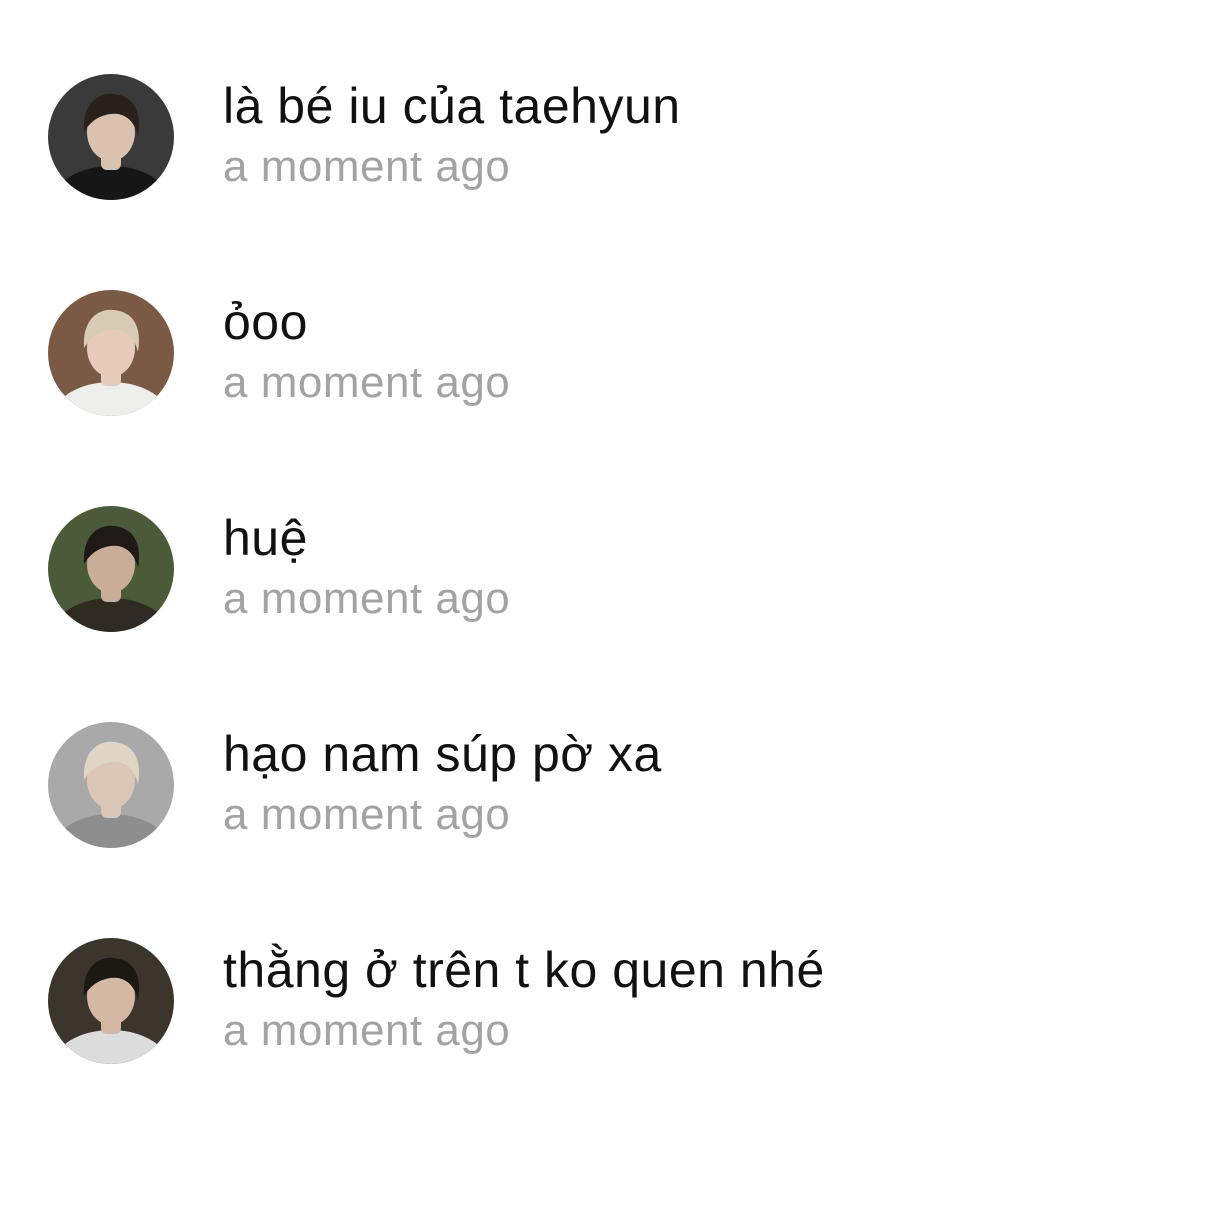 The image size is (1232, 1208). I want to click on comment-item: thằng ở trên t ko quen nhé a moment ago, so click(616, 1008).